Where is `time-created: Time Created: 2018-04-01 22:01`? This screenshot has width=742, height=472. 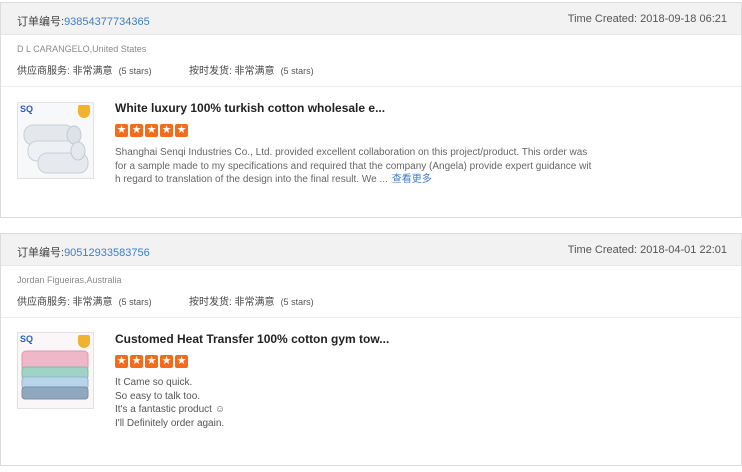 time-created: Time Created: 2018-04-01 22:01 is located at coordinates (647, 250).